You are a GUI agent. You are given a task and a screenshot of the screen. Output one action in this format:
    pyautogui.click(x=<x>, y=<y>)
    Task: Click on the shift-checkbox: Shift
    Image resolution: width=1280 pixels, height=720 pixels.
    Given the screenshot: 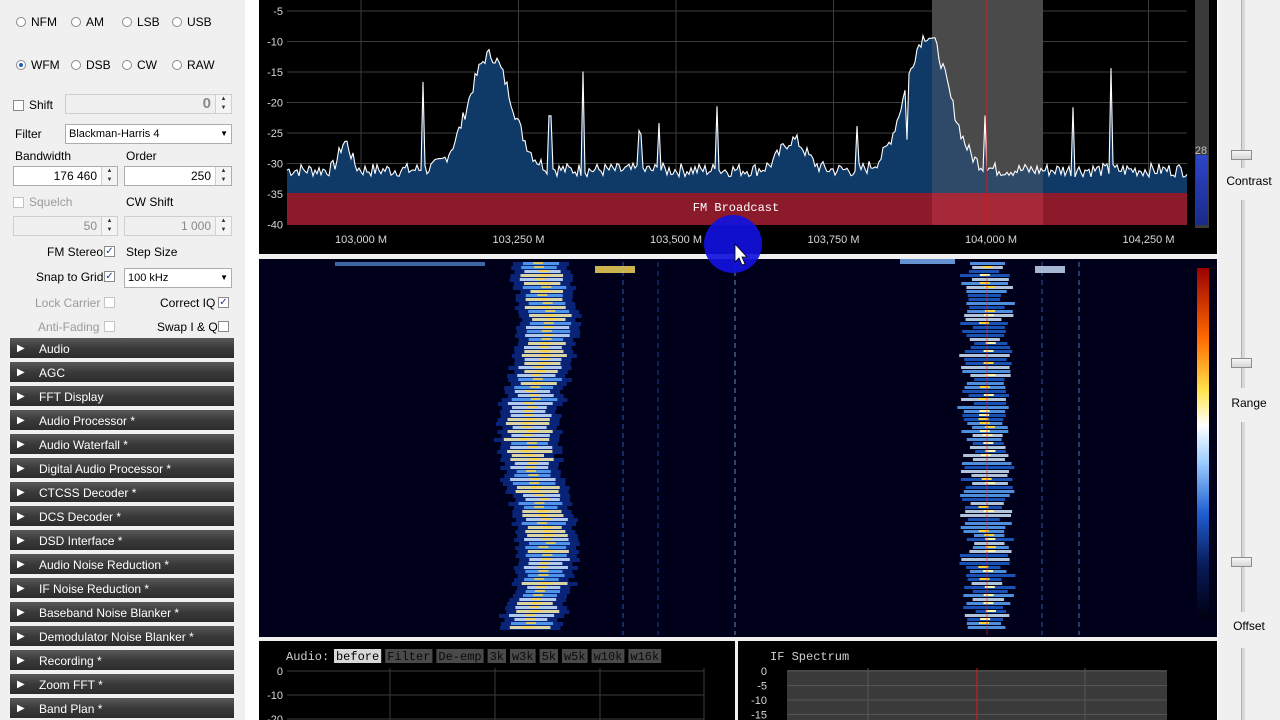 What is the action you would take?
    pyautogui.click(x=33, y=105)
    